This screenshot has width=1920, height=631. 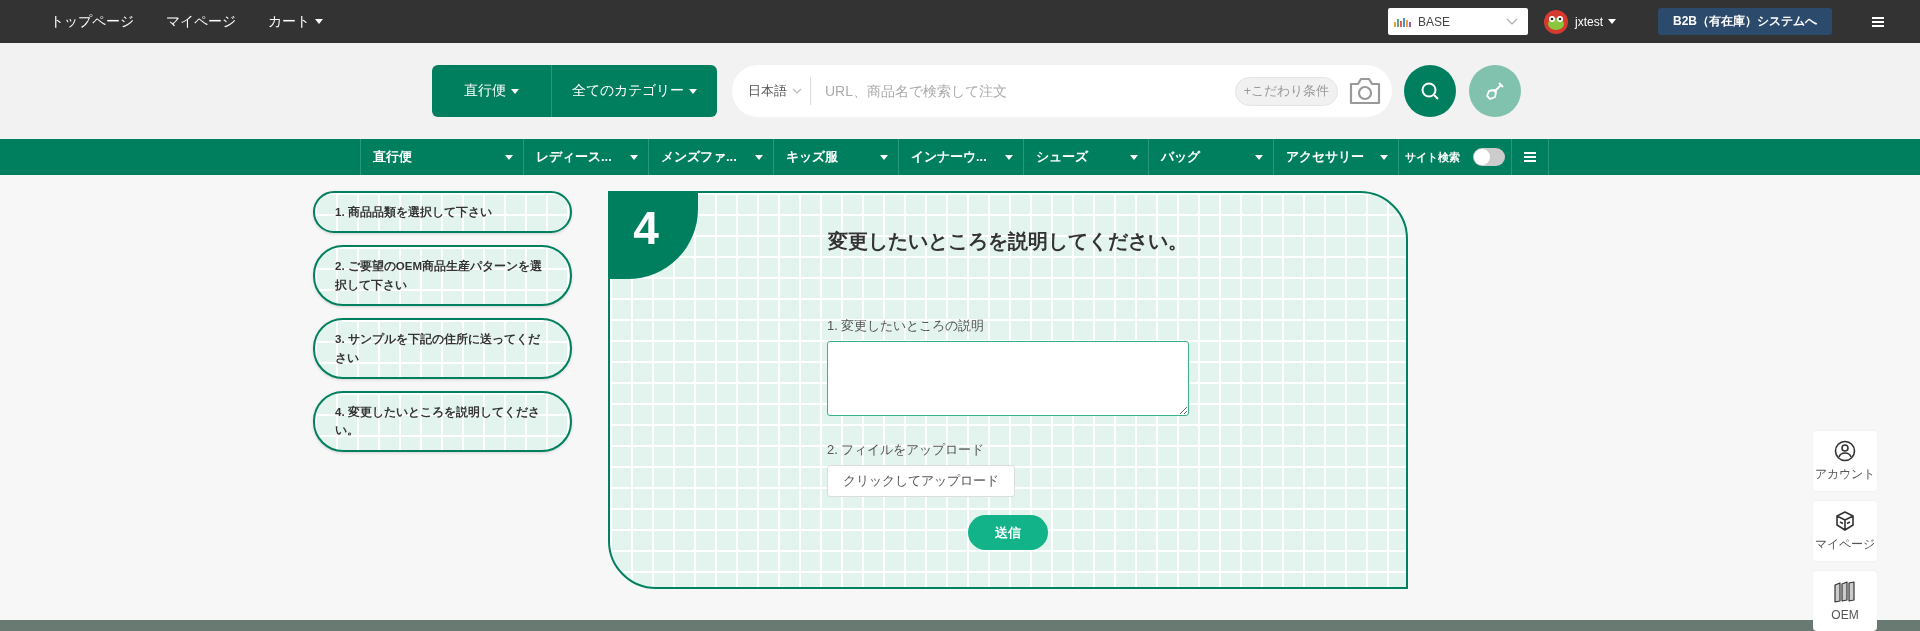 I want to click on user-menu: jxtest, so click(x=1595, y=21).